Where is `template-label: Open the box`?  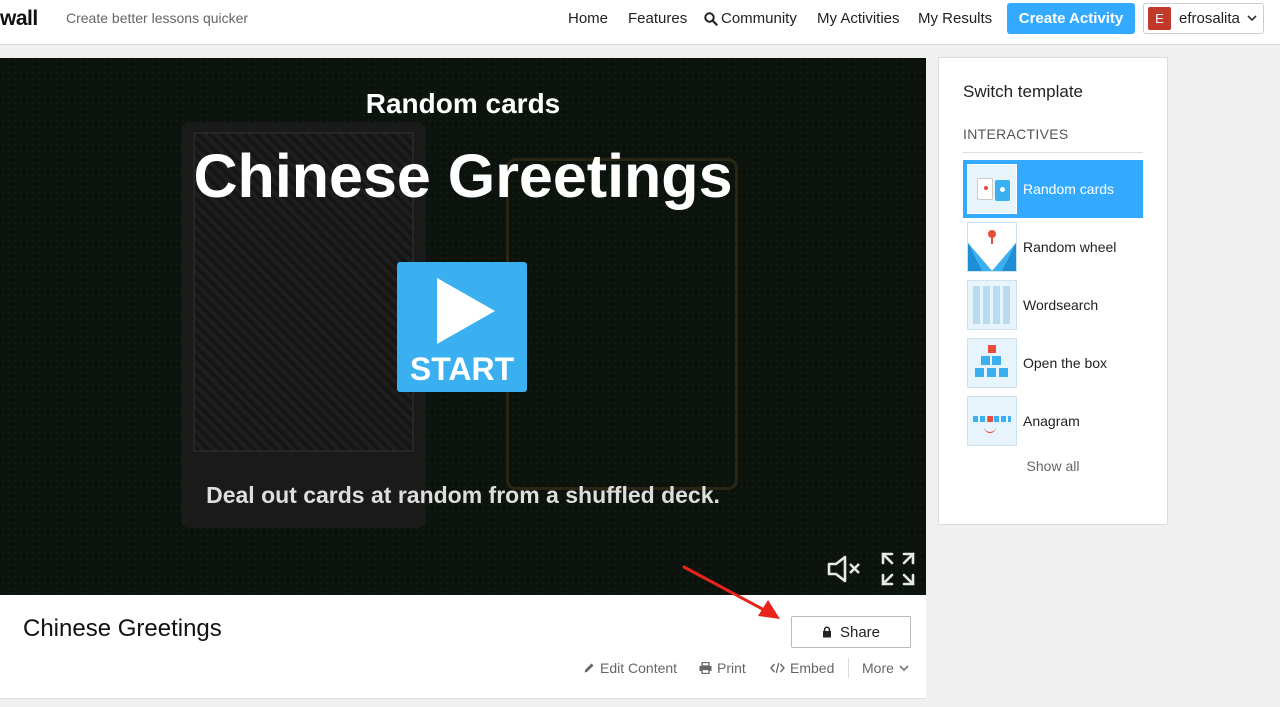
template-label: Open the box is located at coordinates (1065, 363).